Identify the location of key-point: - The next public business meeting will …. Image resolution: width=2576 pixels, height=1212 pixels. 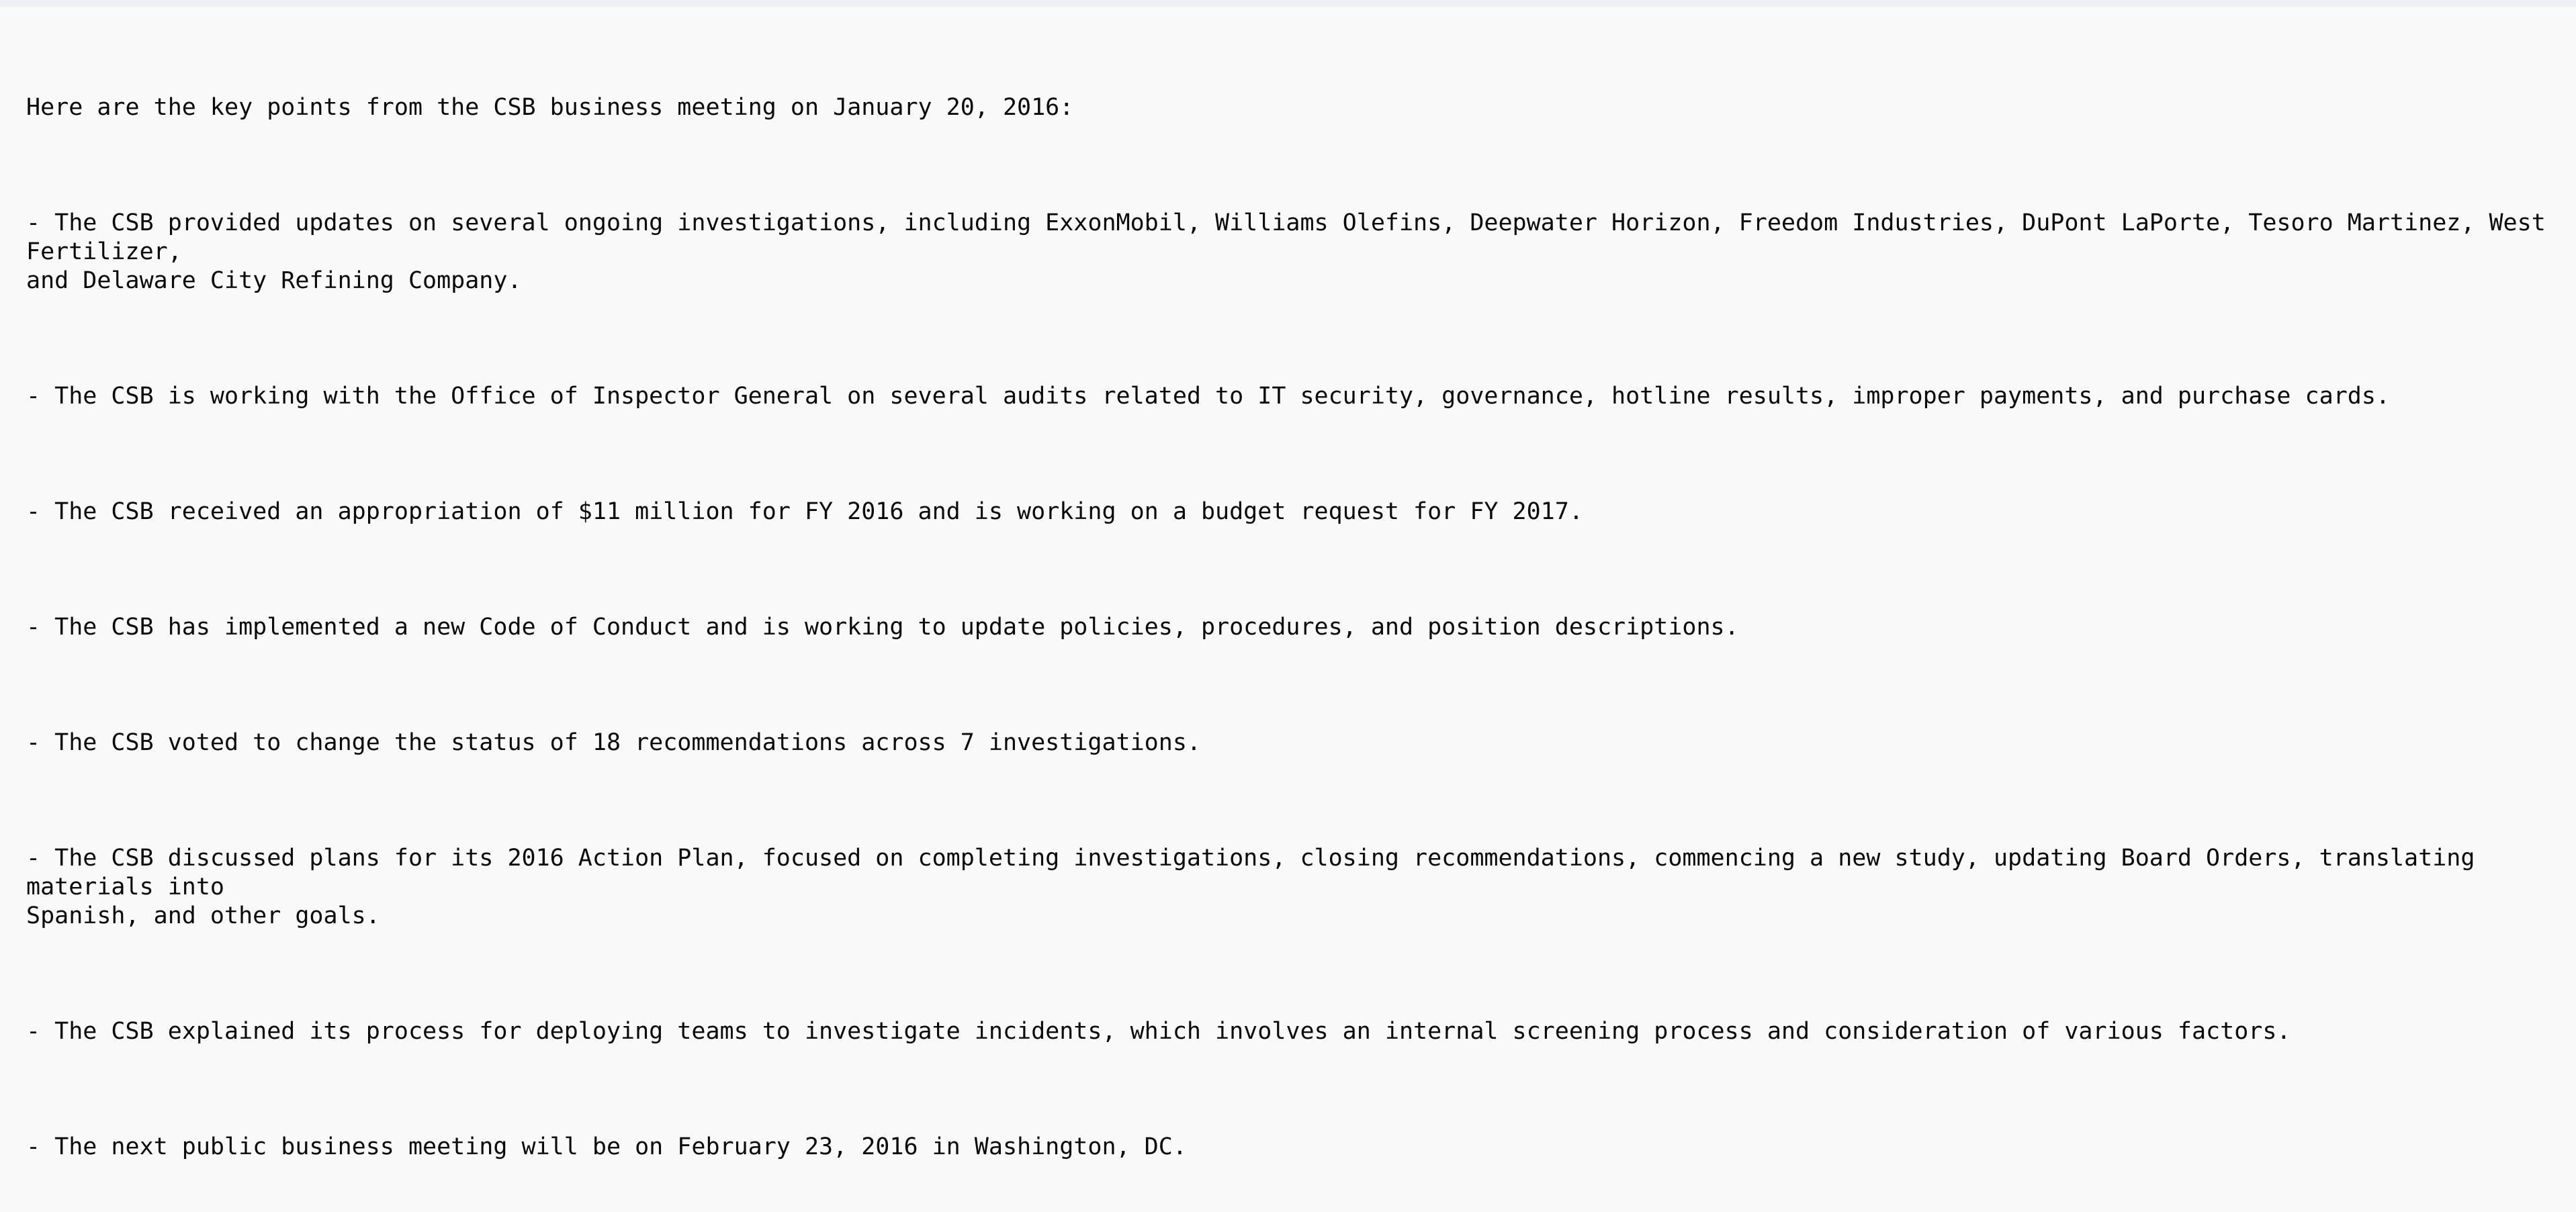
(607, 1146).